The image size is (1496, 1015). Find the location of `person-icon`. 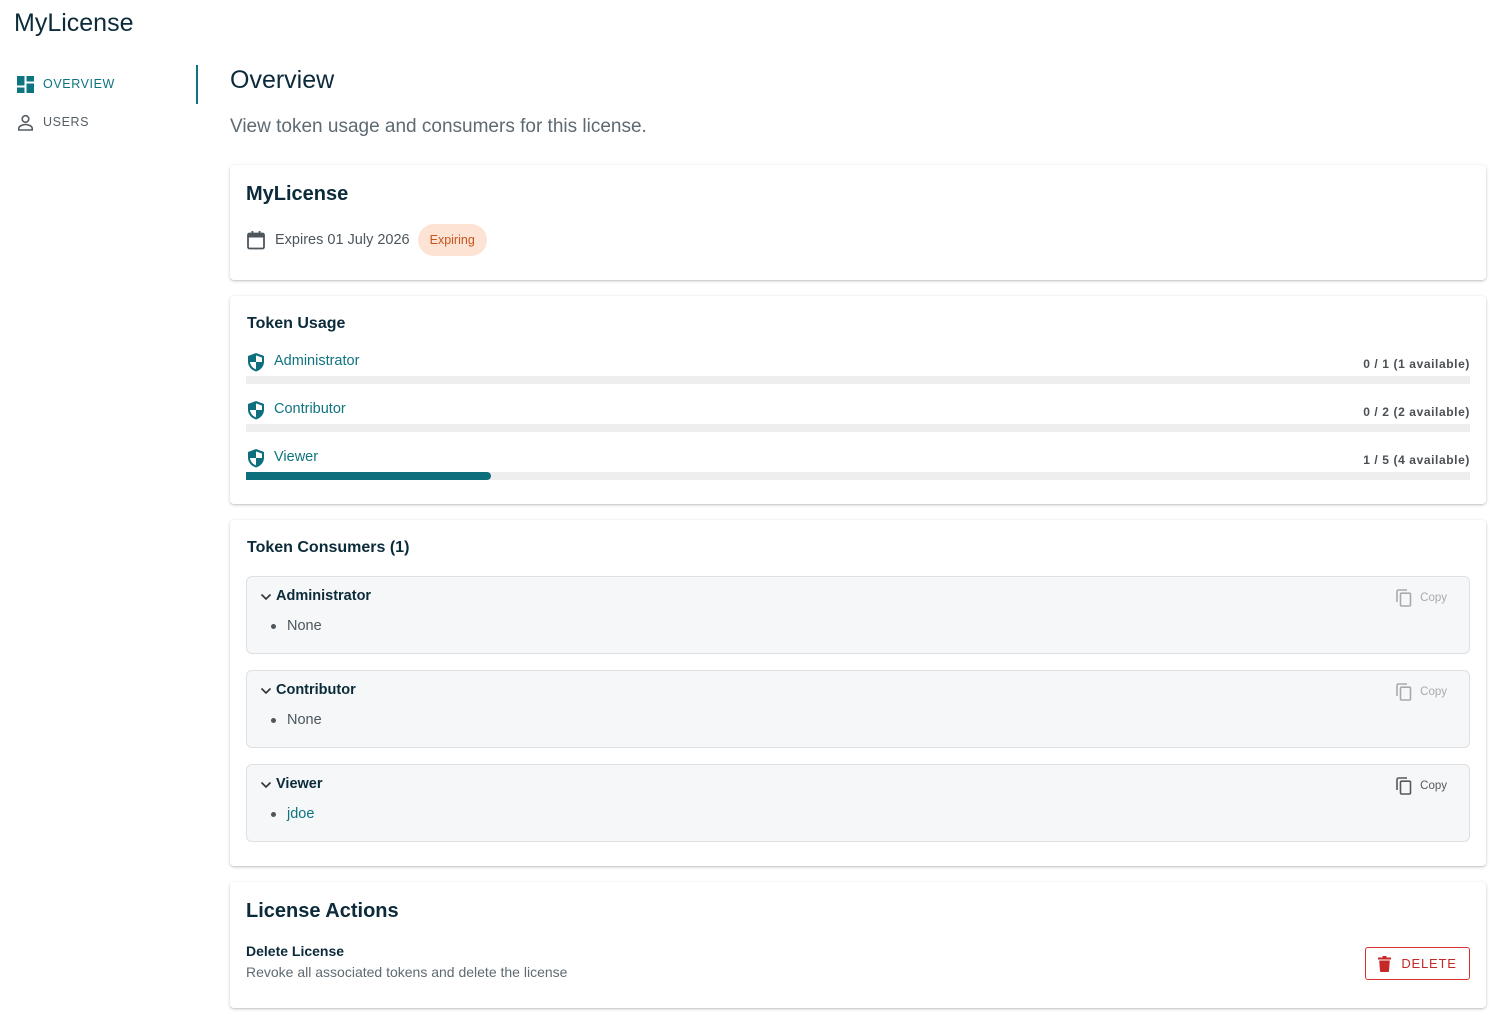

person-icon is located at coordinates (25, 122).